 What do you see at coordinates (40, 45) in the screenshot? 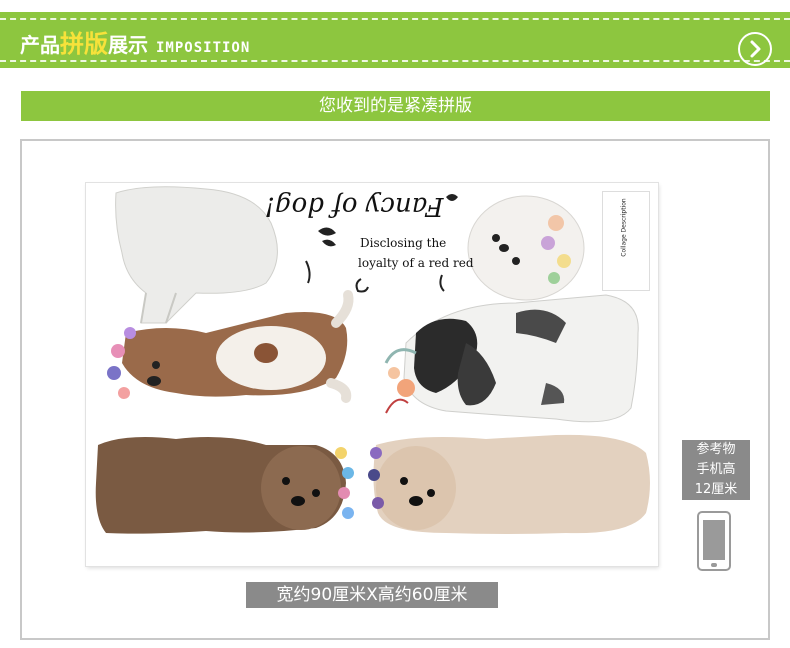
I see `header-title-part1: 产品` at bounding box center [40, 45].